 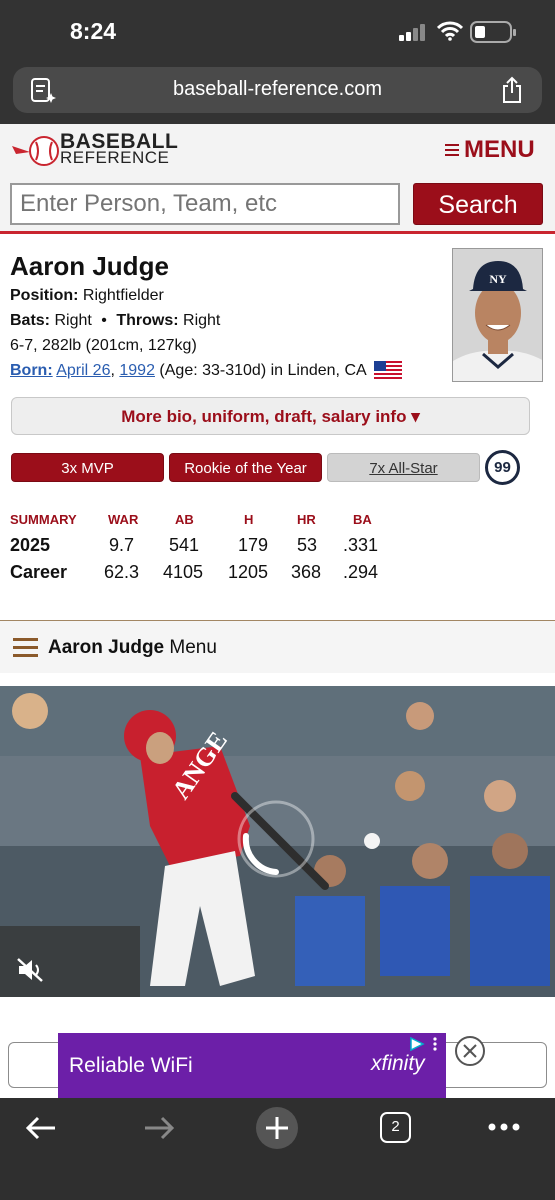 I want to click on player-menu-label: Aaron Judge Menu, so click(x=132, y=648).